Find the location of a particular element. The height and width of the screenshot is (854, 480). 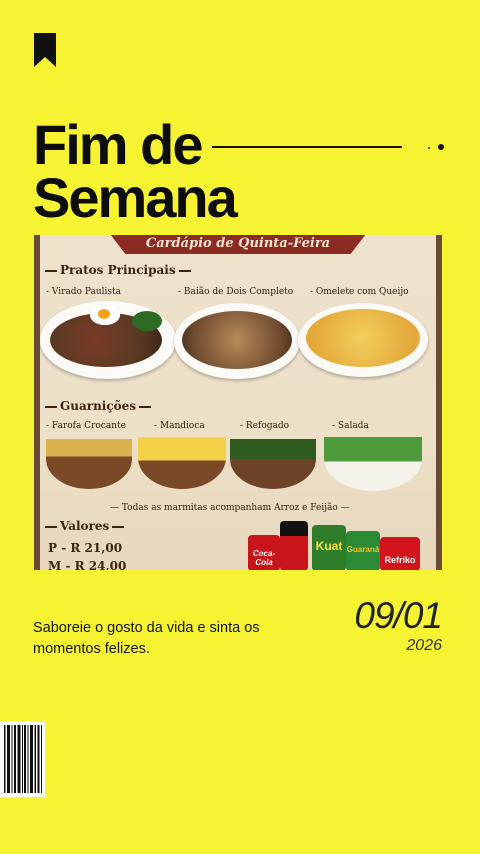

bowl-farofa is located at coordinates (89, 464).